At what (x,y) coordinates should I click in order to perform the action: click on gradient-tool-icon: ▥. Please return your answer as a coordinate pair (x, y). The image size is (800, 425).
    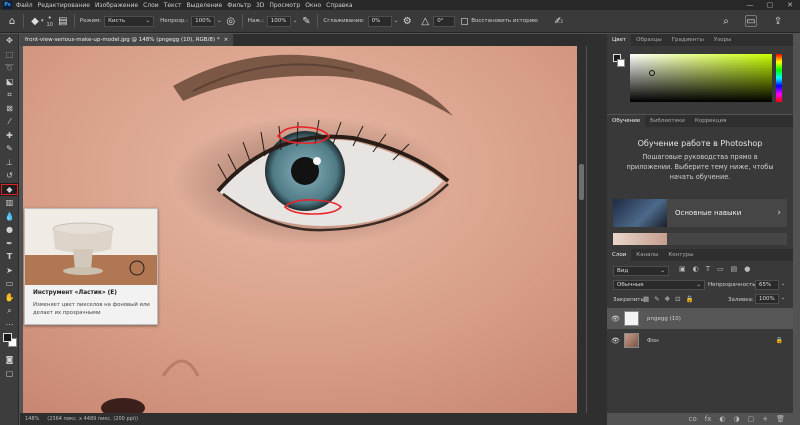
    Looking at the image, I should click on (9, 203).